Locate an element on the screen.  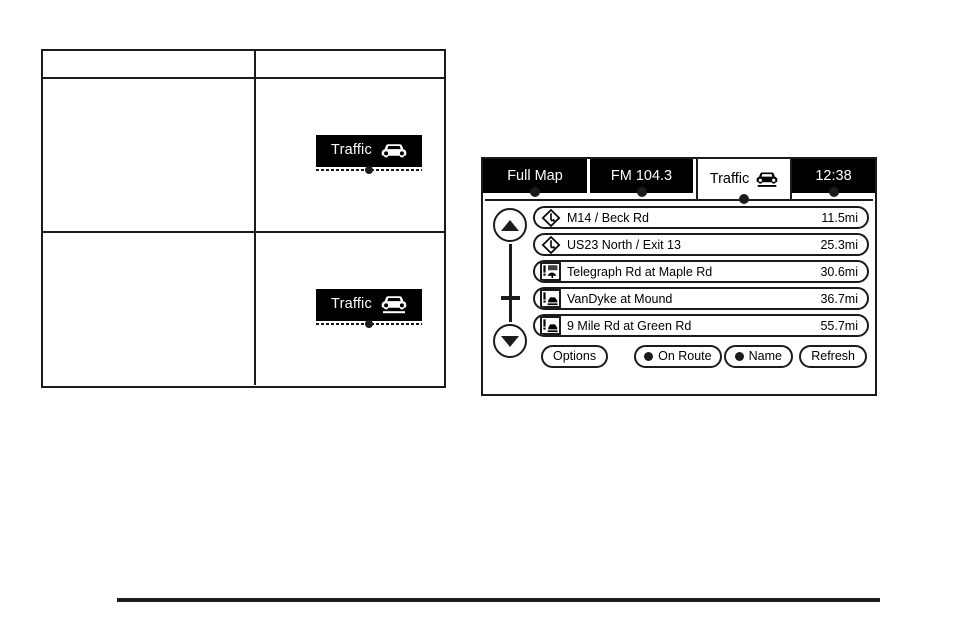
tab-traffic: Traffic is located at coordinates (744, 181).